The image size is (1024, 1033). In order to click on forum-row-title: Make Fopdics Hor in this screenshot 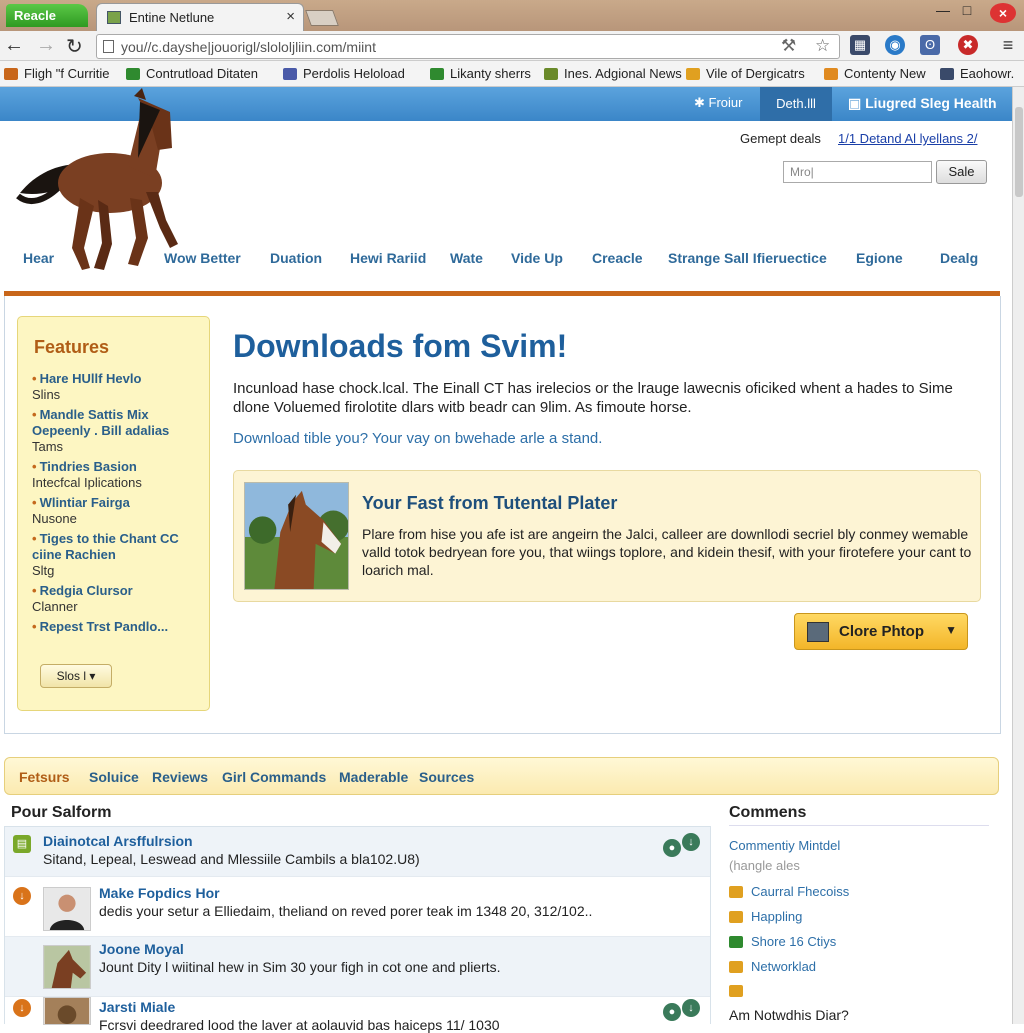, I will do `click(159, 893)`.